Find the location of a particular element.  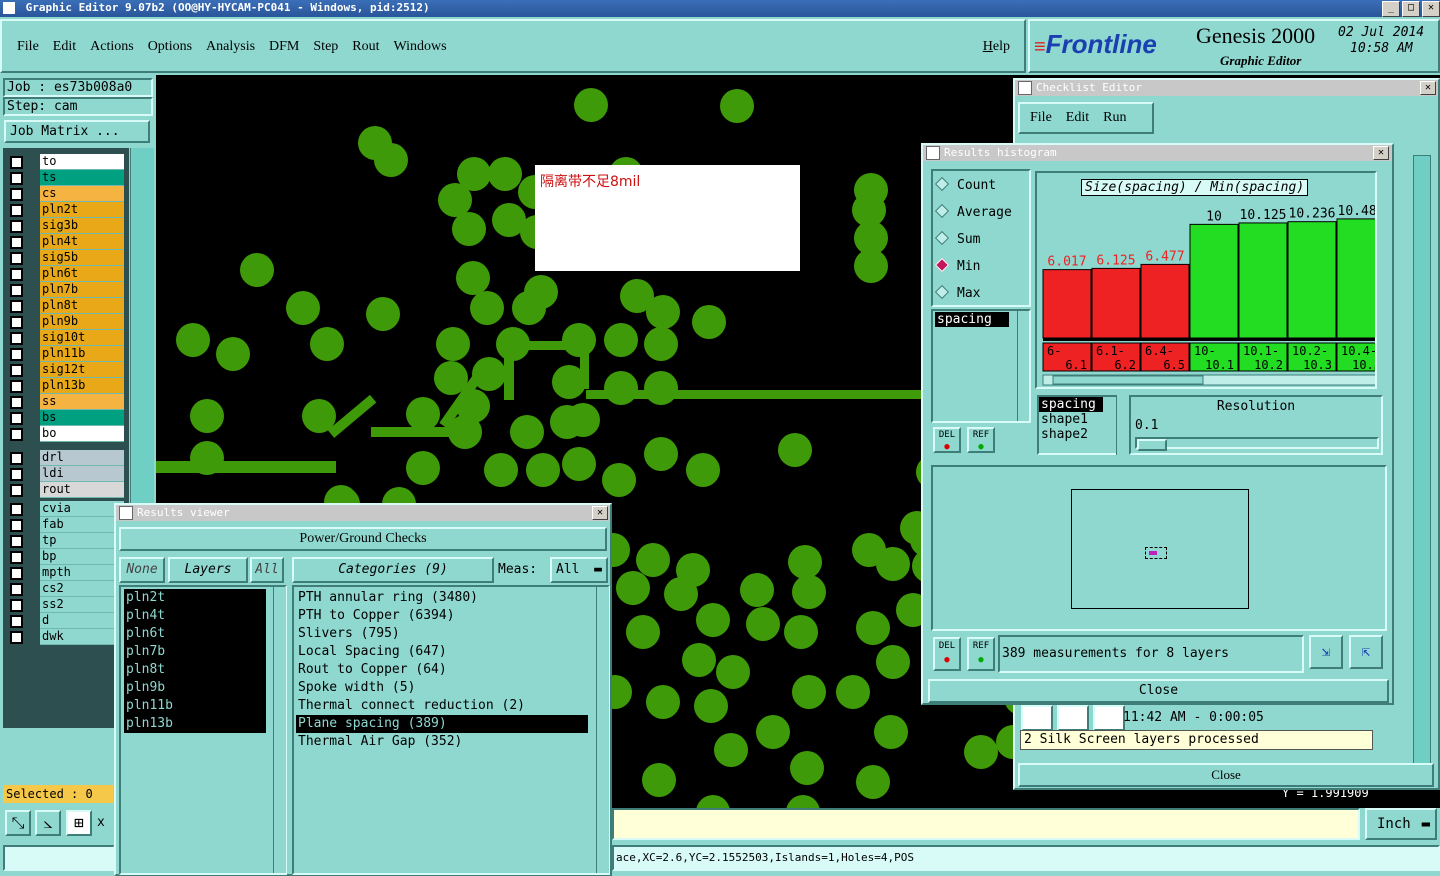

layer-name: bp is located at coordinates (82, 557).